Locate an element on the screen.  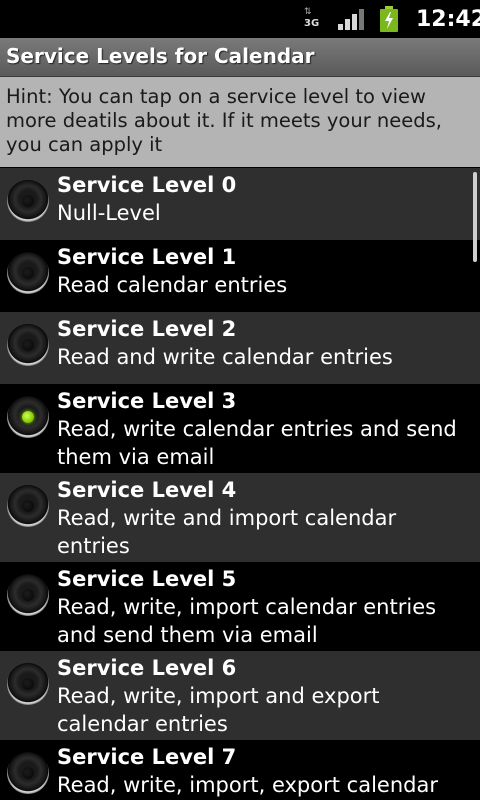
service-level-title: Service Level 0 is located at coordinates (147, 185).